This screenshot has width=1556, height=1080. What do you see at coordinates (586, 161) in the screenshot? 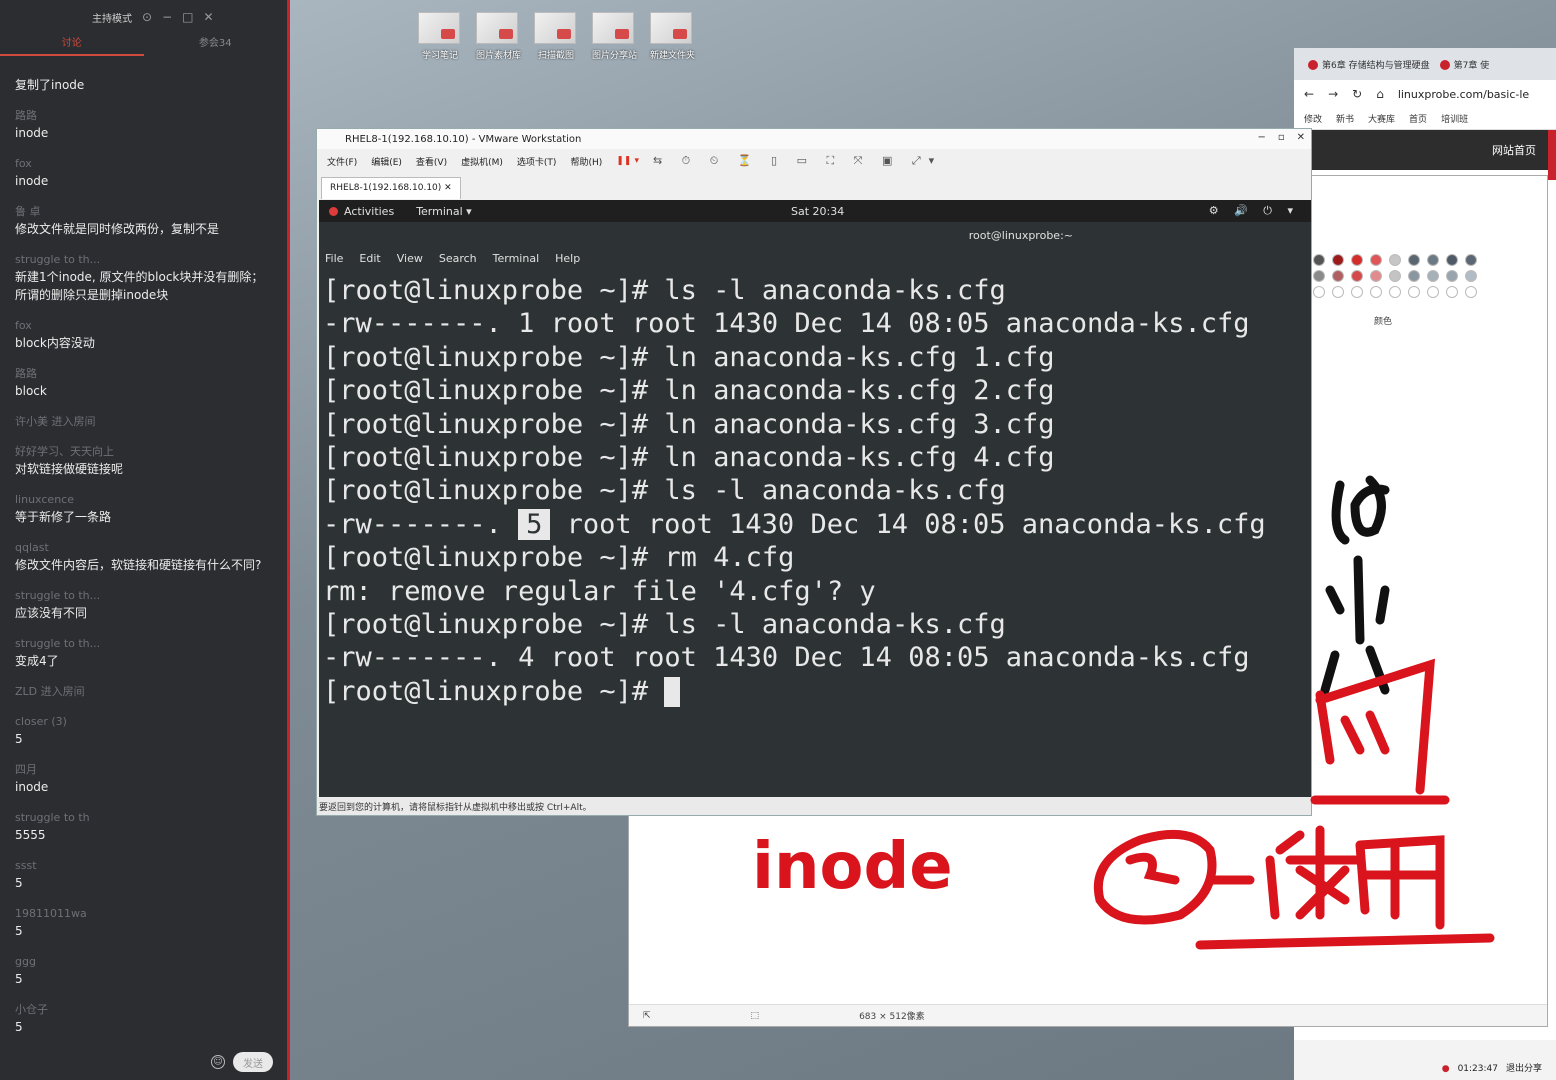
I see `menu-help: 帮助(H)` at bounding box center [586, 161].